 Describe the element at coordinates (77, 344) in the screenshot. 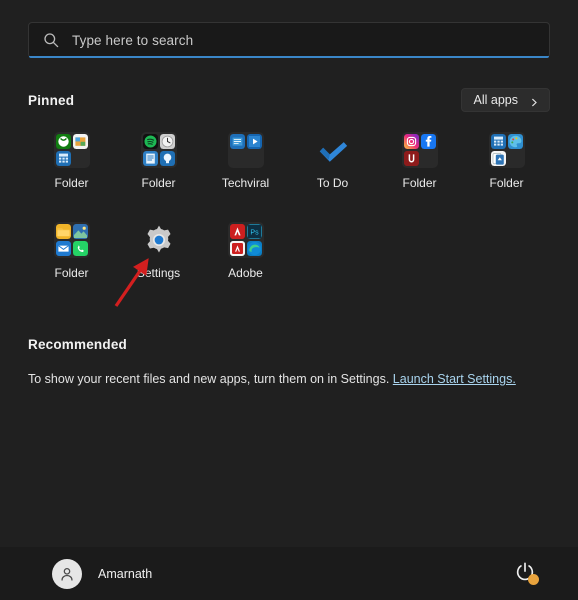

I see `recommended-title: Recommended` at that location.